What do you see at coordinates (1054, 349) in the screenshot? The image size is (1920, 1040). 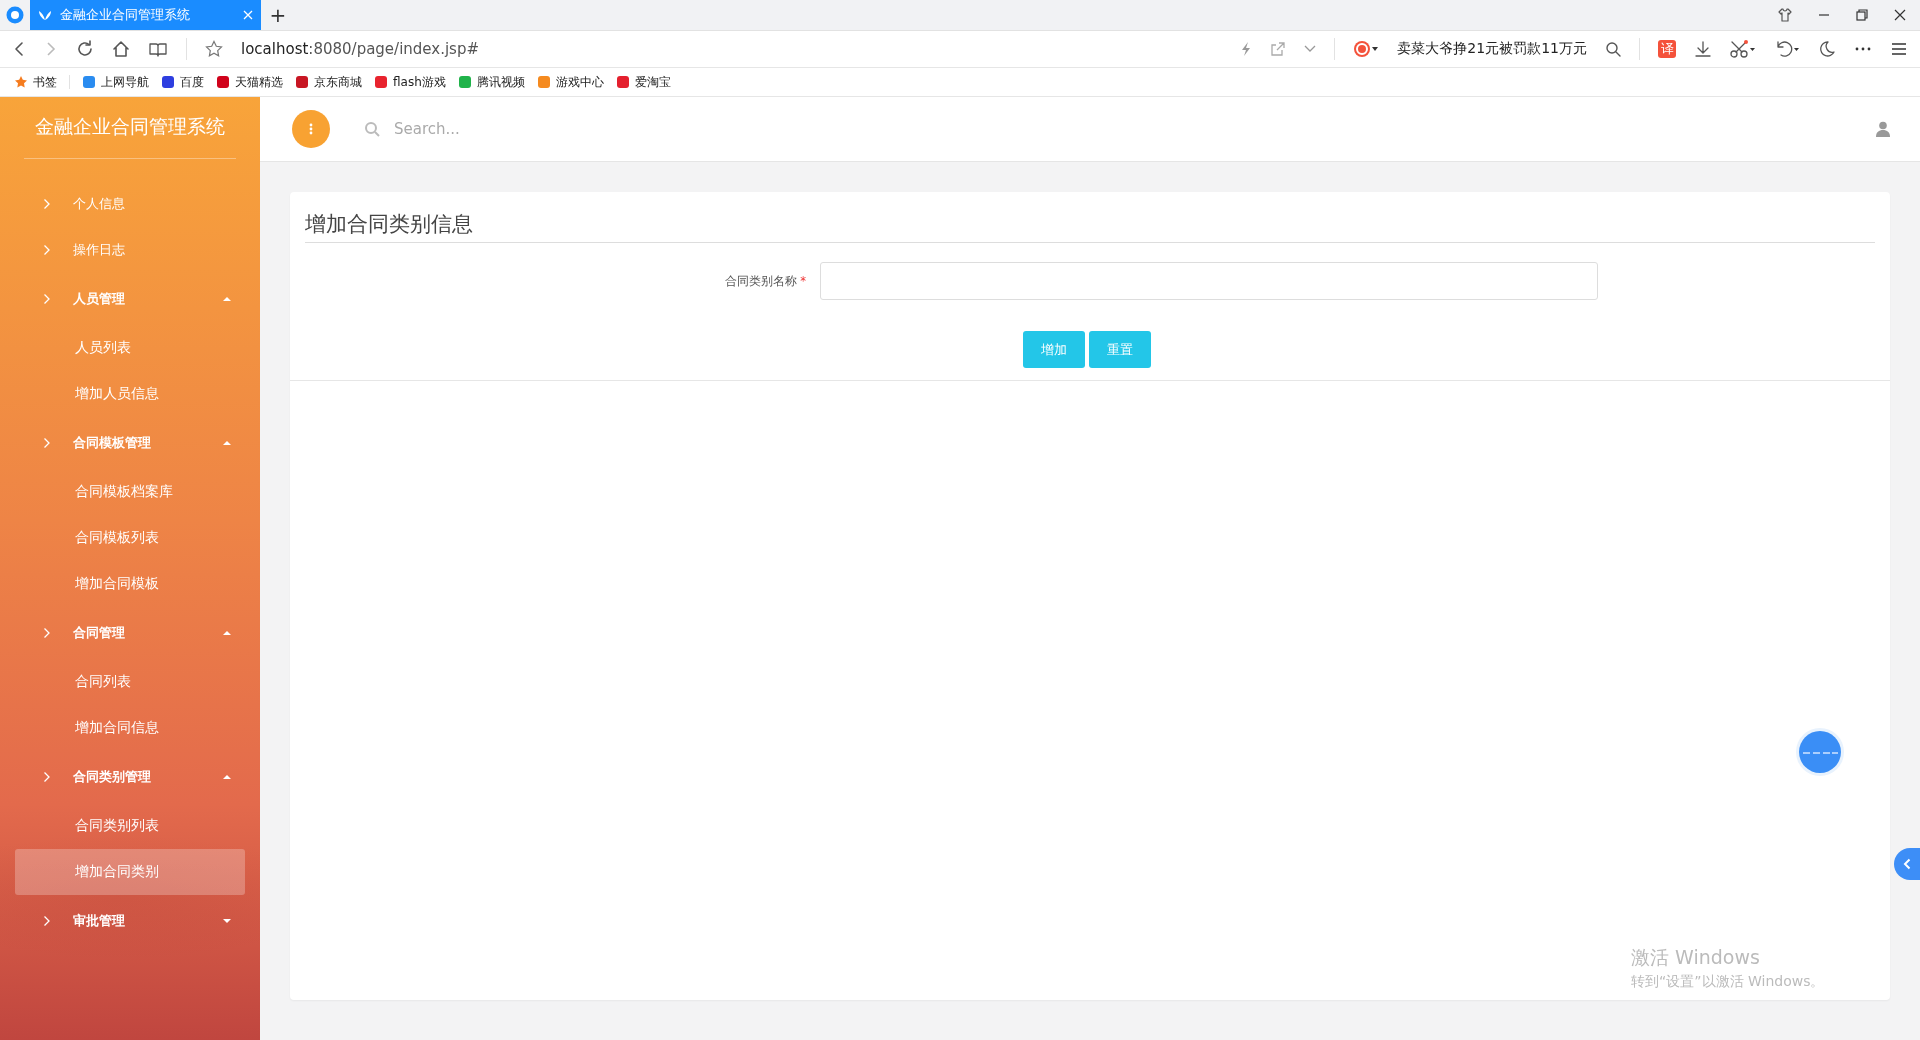 I see `form-button: 增加` at bounding box center [1054, 349].